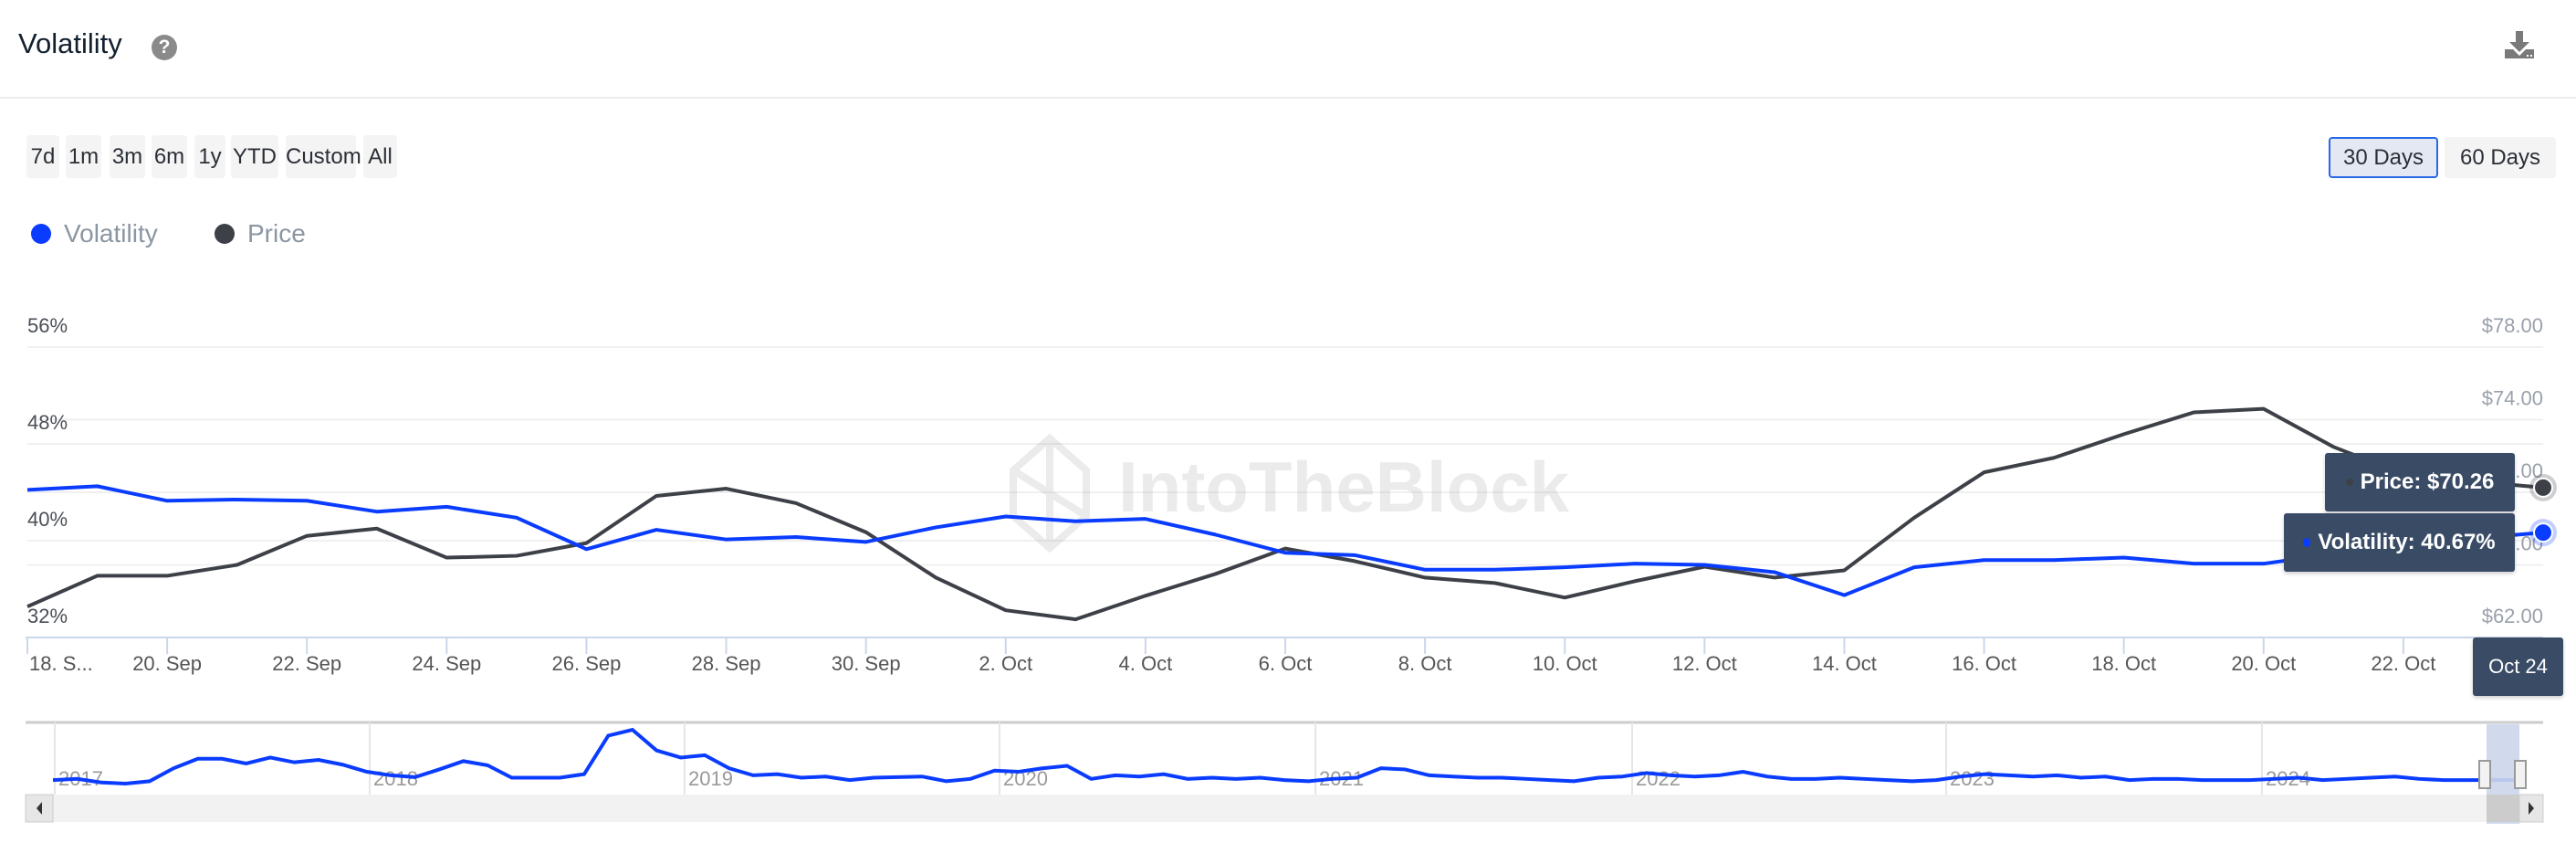  Describe the element at coordinates (2520, 774) in the screenshot. I see `navigator-handle-right` at that location.